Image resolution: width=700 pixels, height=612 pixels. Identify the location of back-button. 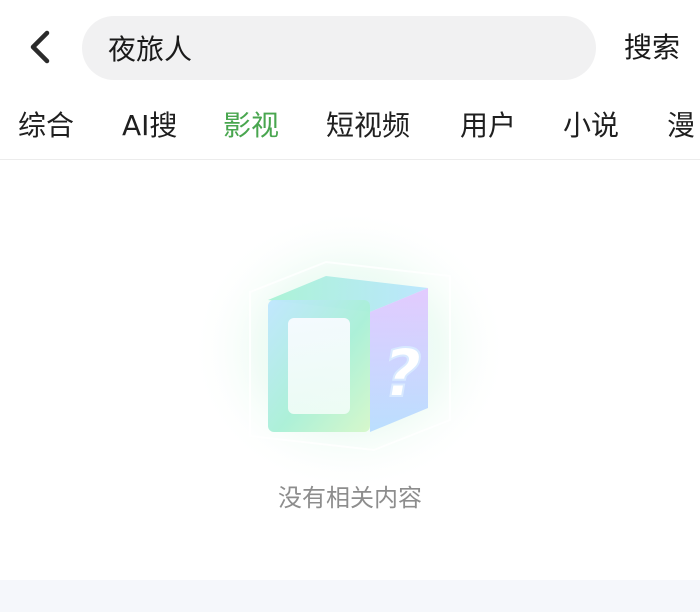
(40, 47).